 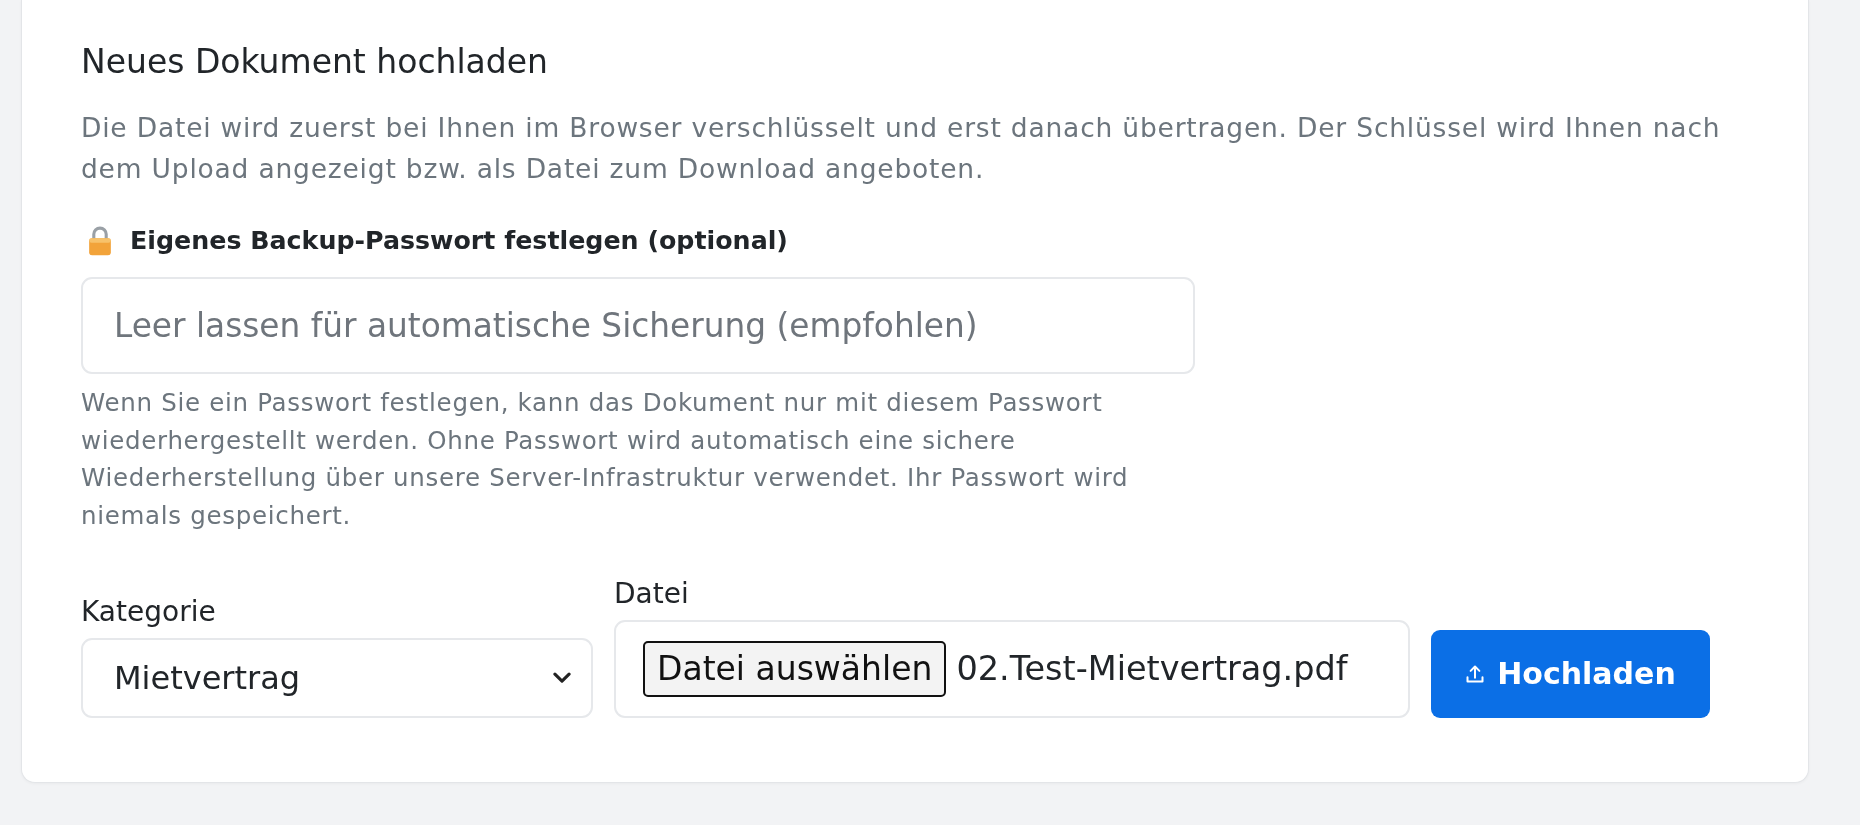 I want to click on file-input: Datei auswählen 02.Test-Mietvertrag.pdf, so click(x=1012, y=668).